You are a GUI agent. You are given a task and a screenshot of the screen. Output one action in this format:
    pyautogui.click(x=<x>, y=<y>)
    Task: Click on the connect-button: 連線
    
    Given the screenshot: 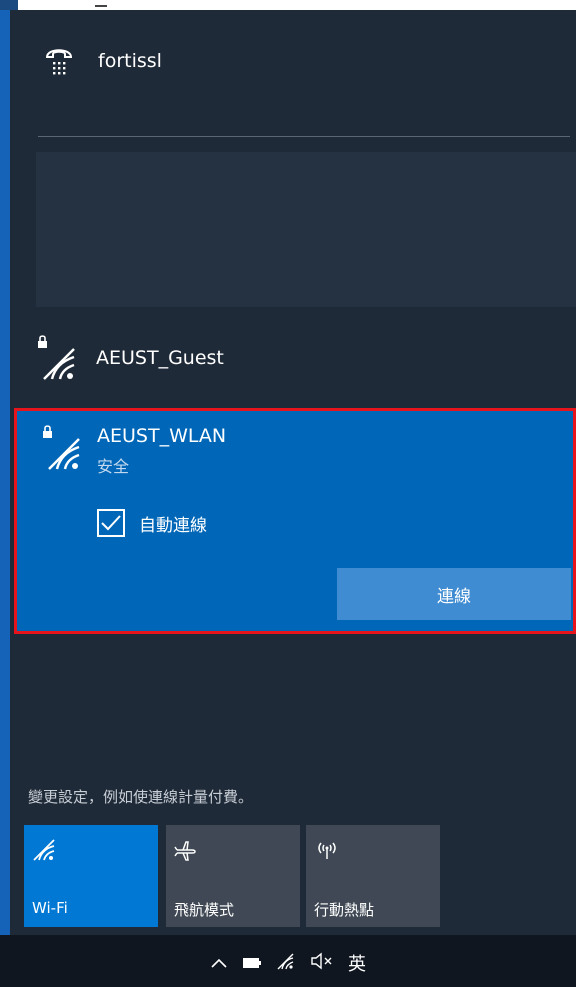 What is the action you would take?
    pyautogui.click(x=454, y=594)
    